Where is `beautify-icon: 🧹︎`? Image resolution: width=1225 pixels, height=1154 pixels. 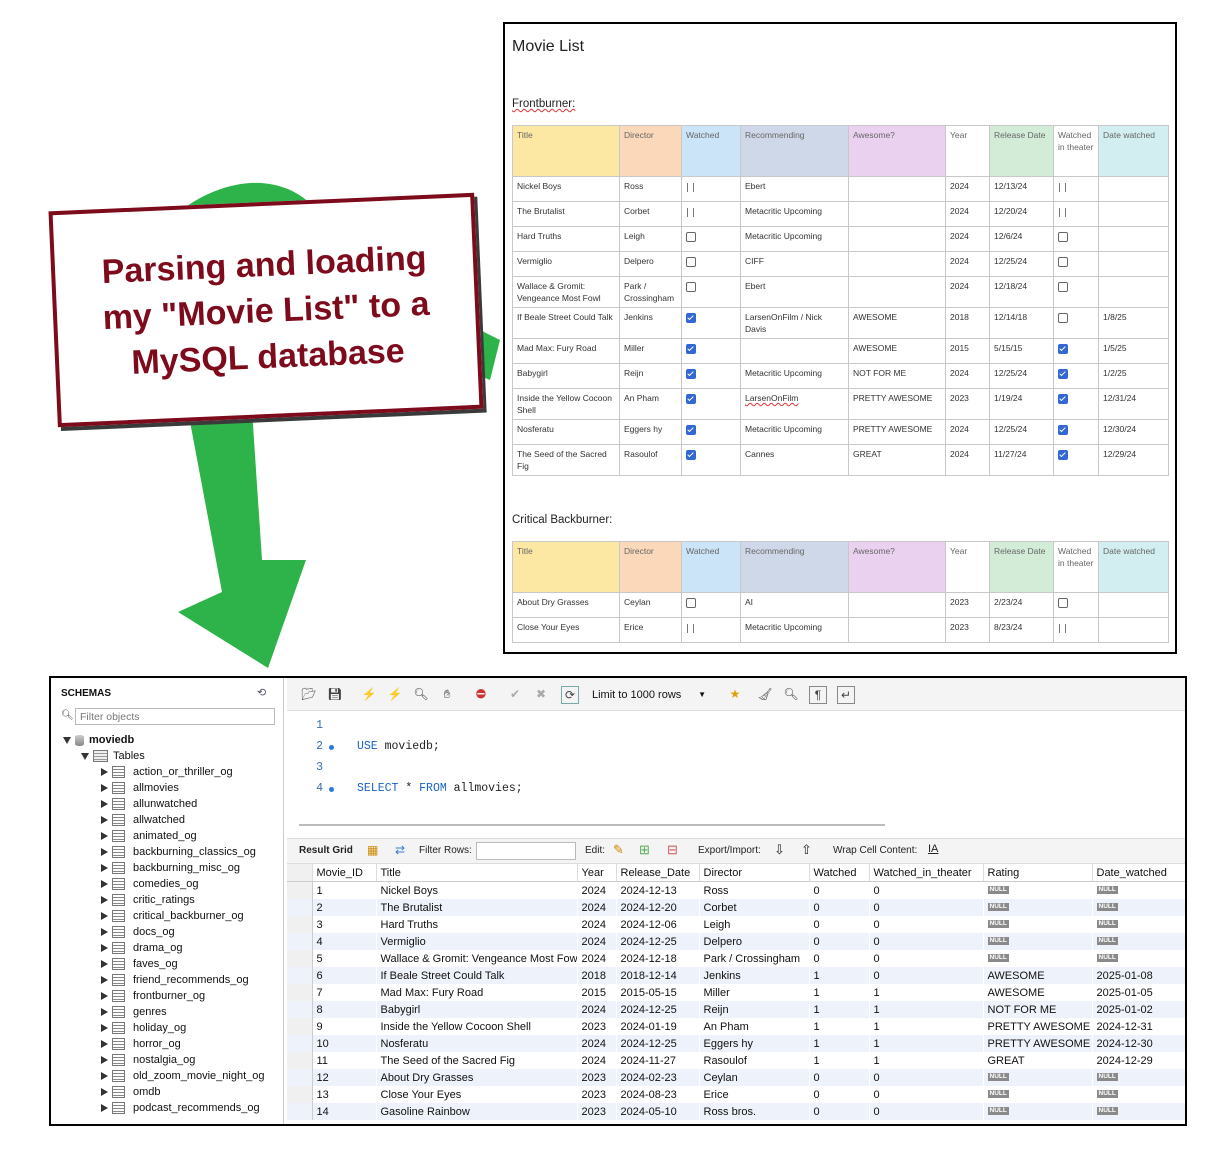
beautify-icon: 🧹︎ is located at coordinates (765, 694).